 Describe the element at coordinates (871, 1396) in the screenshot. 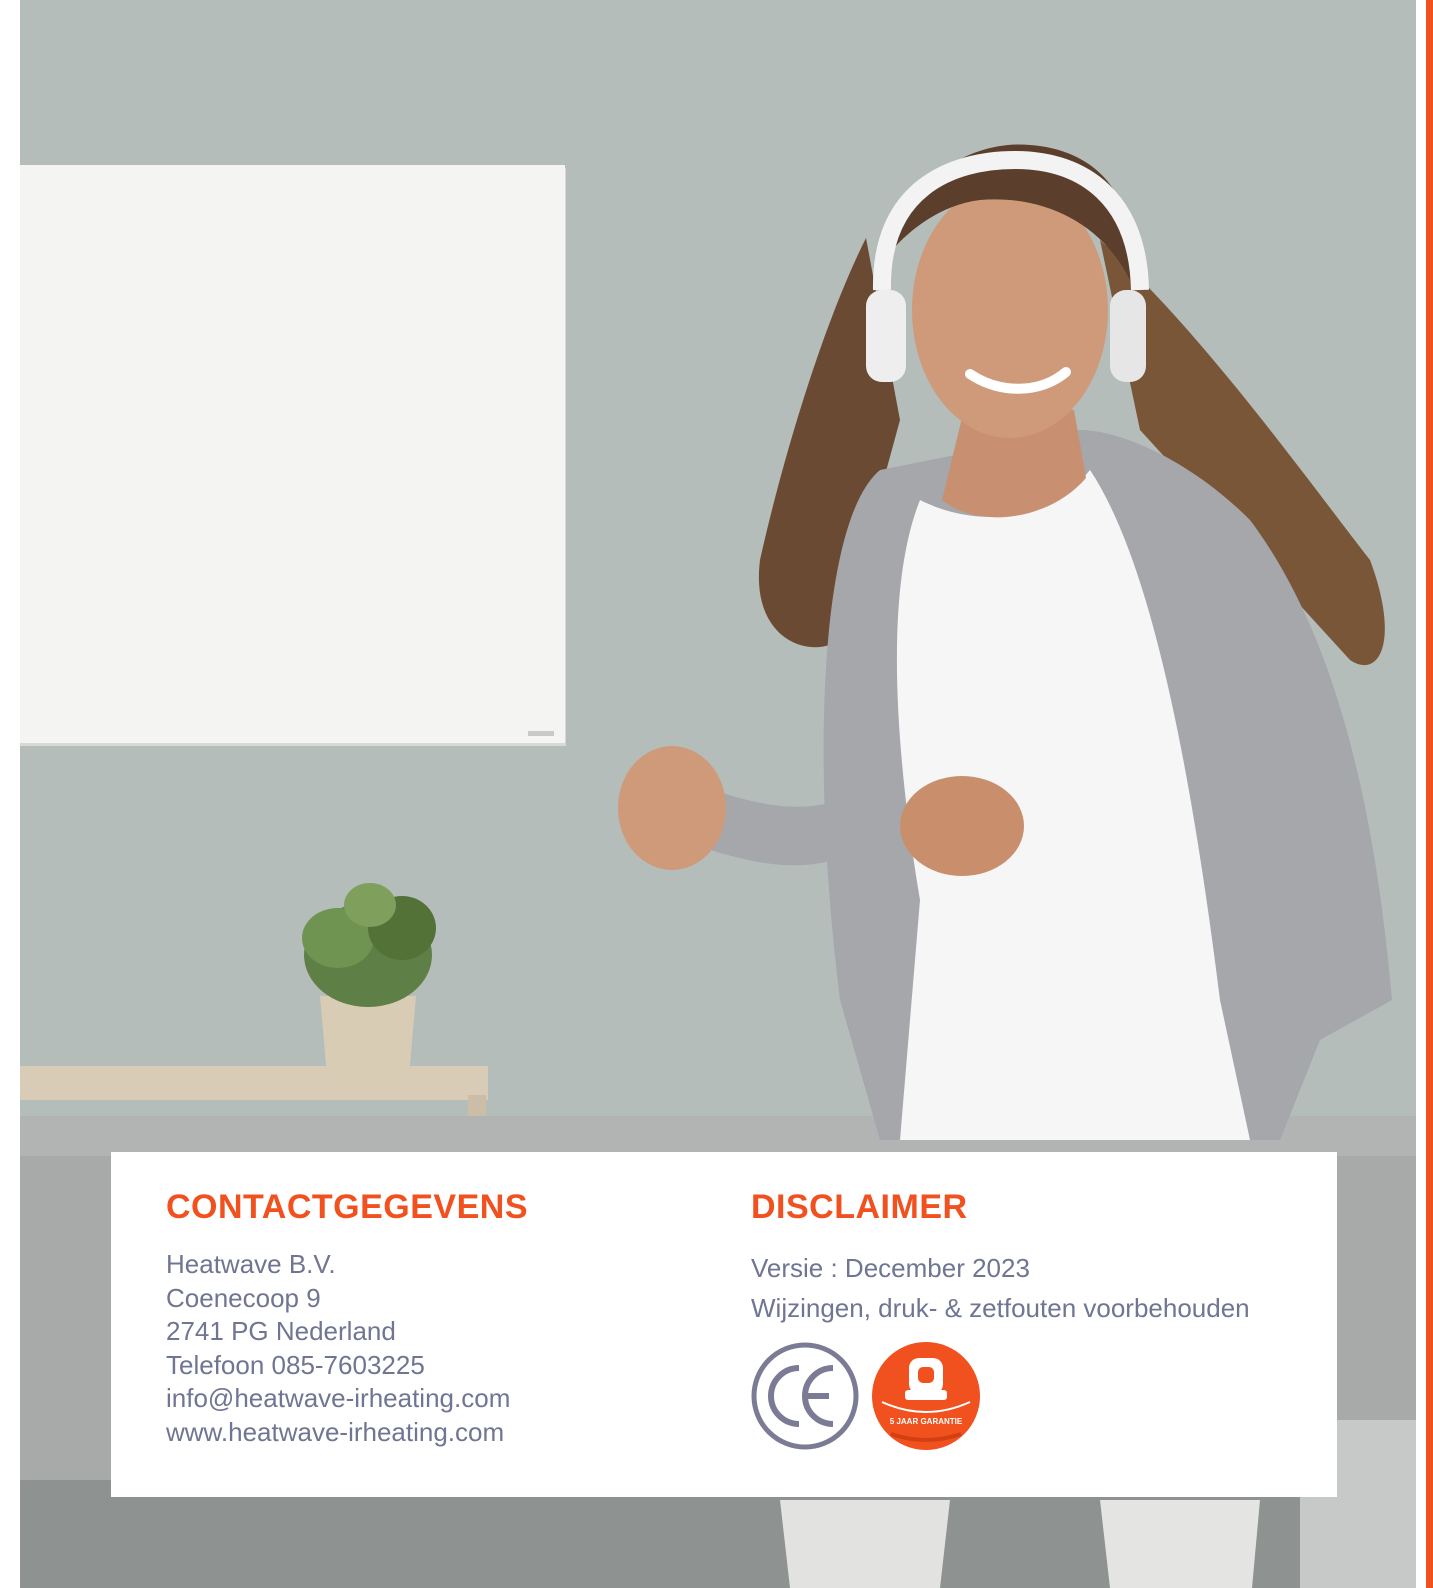

I see `certification-logos: 5 JAAR GARANTIE` at that location.